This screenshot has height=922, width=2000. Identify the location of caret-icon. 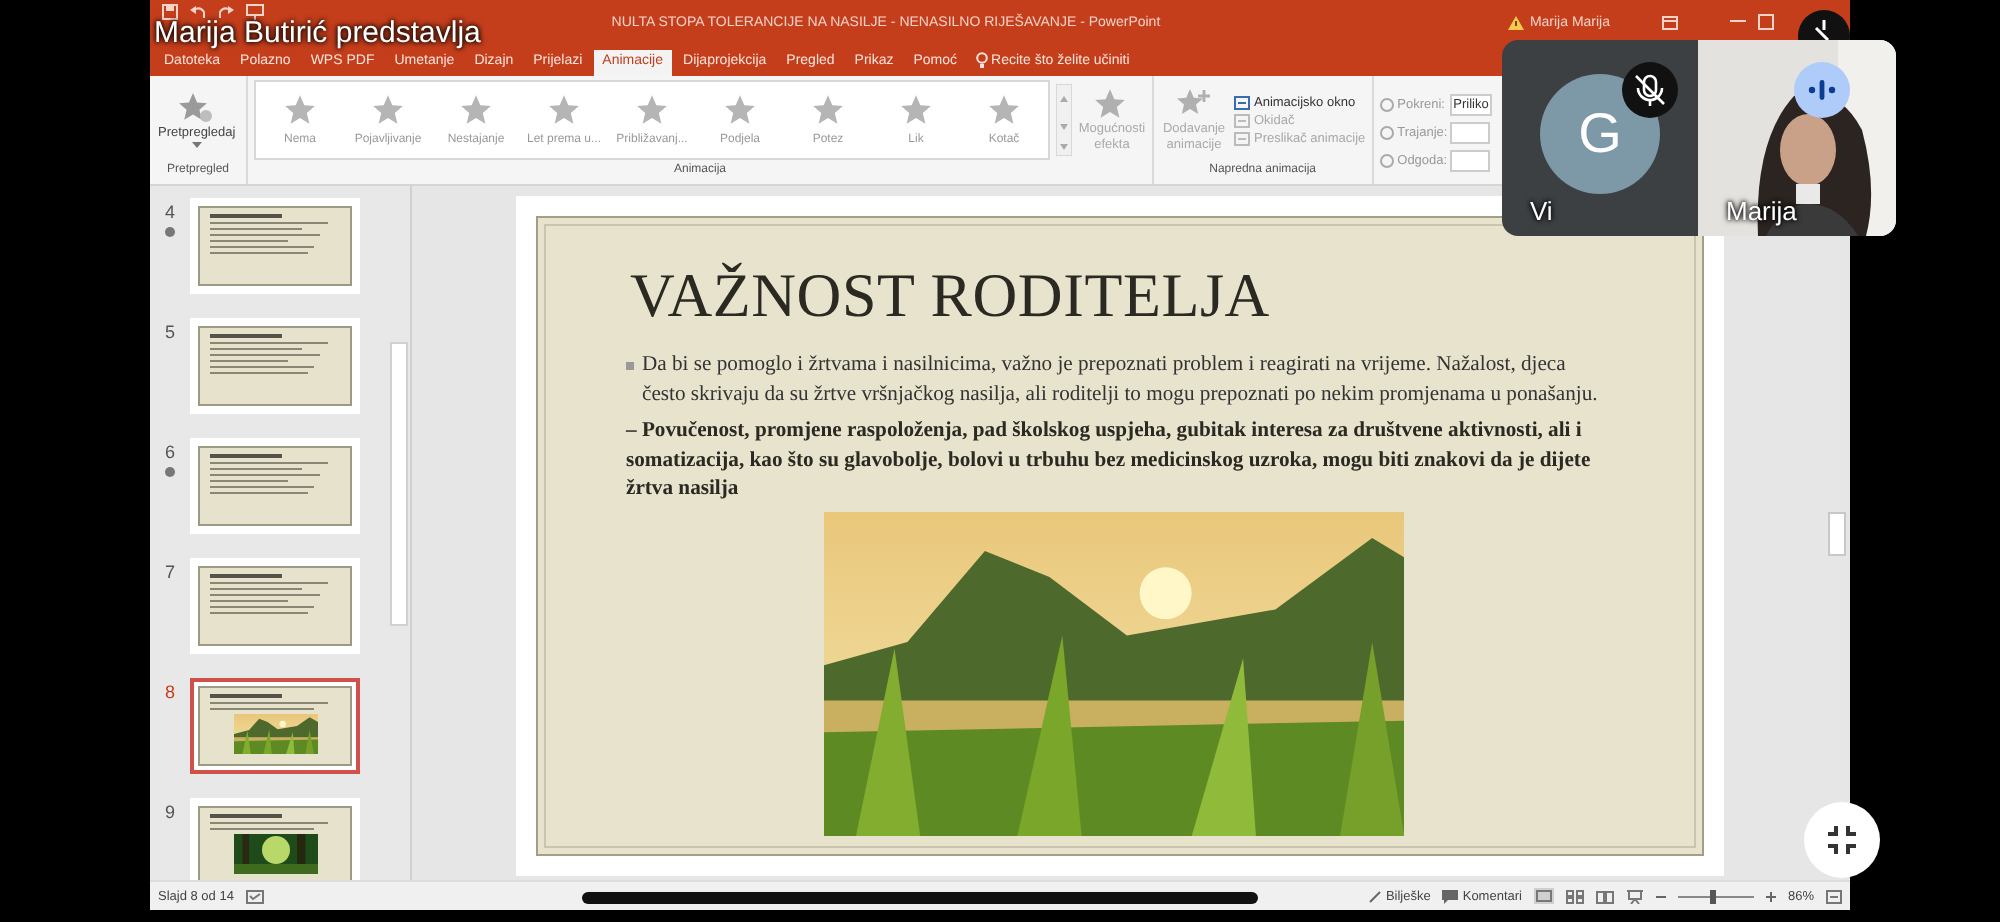
(196, 145).